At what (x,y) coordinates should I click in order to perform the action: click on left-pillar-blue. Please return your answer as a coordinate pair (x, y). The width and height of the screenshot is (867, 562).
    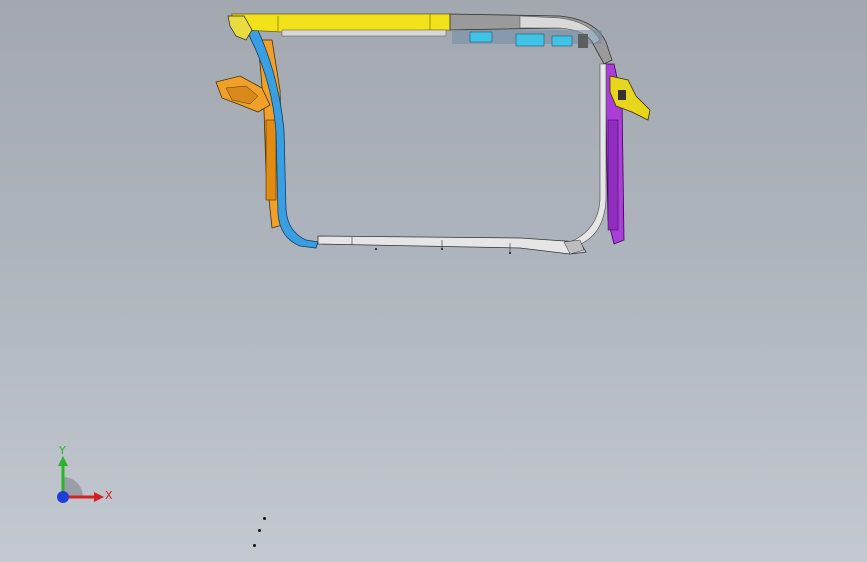
    Looking at the image, I should click on (281, 135).